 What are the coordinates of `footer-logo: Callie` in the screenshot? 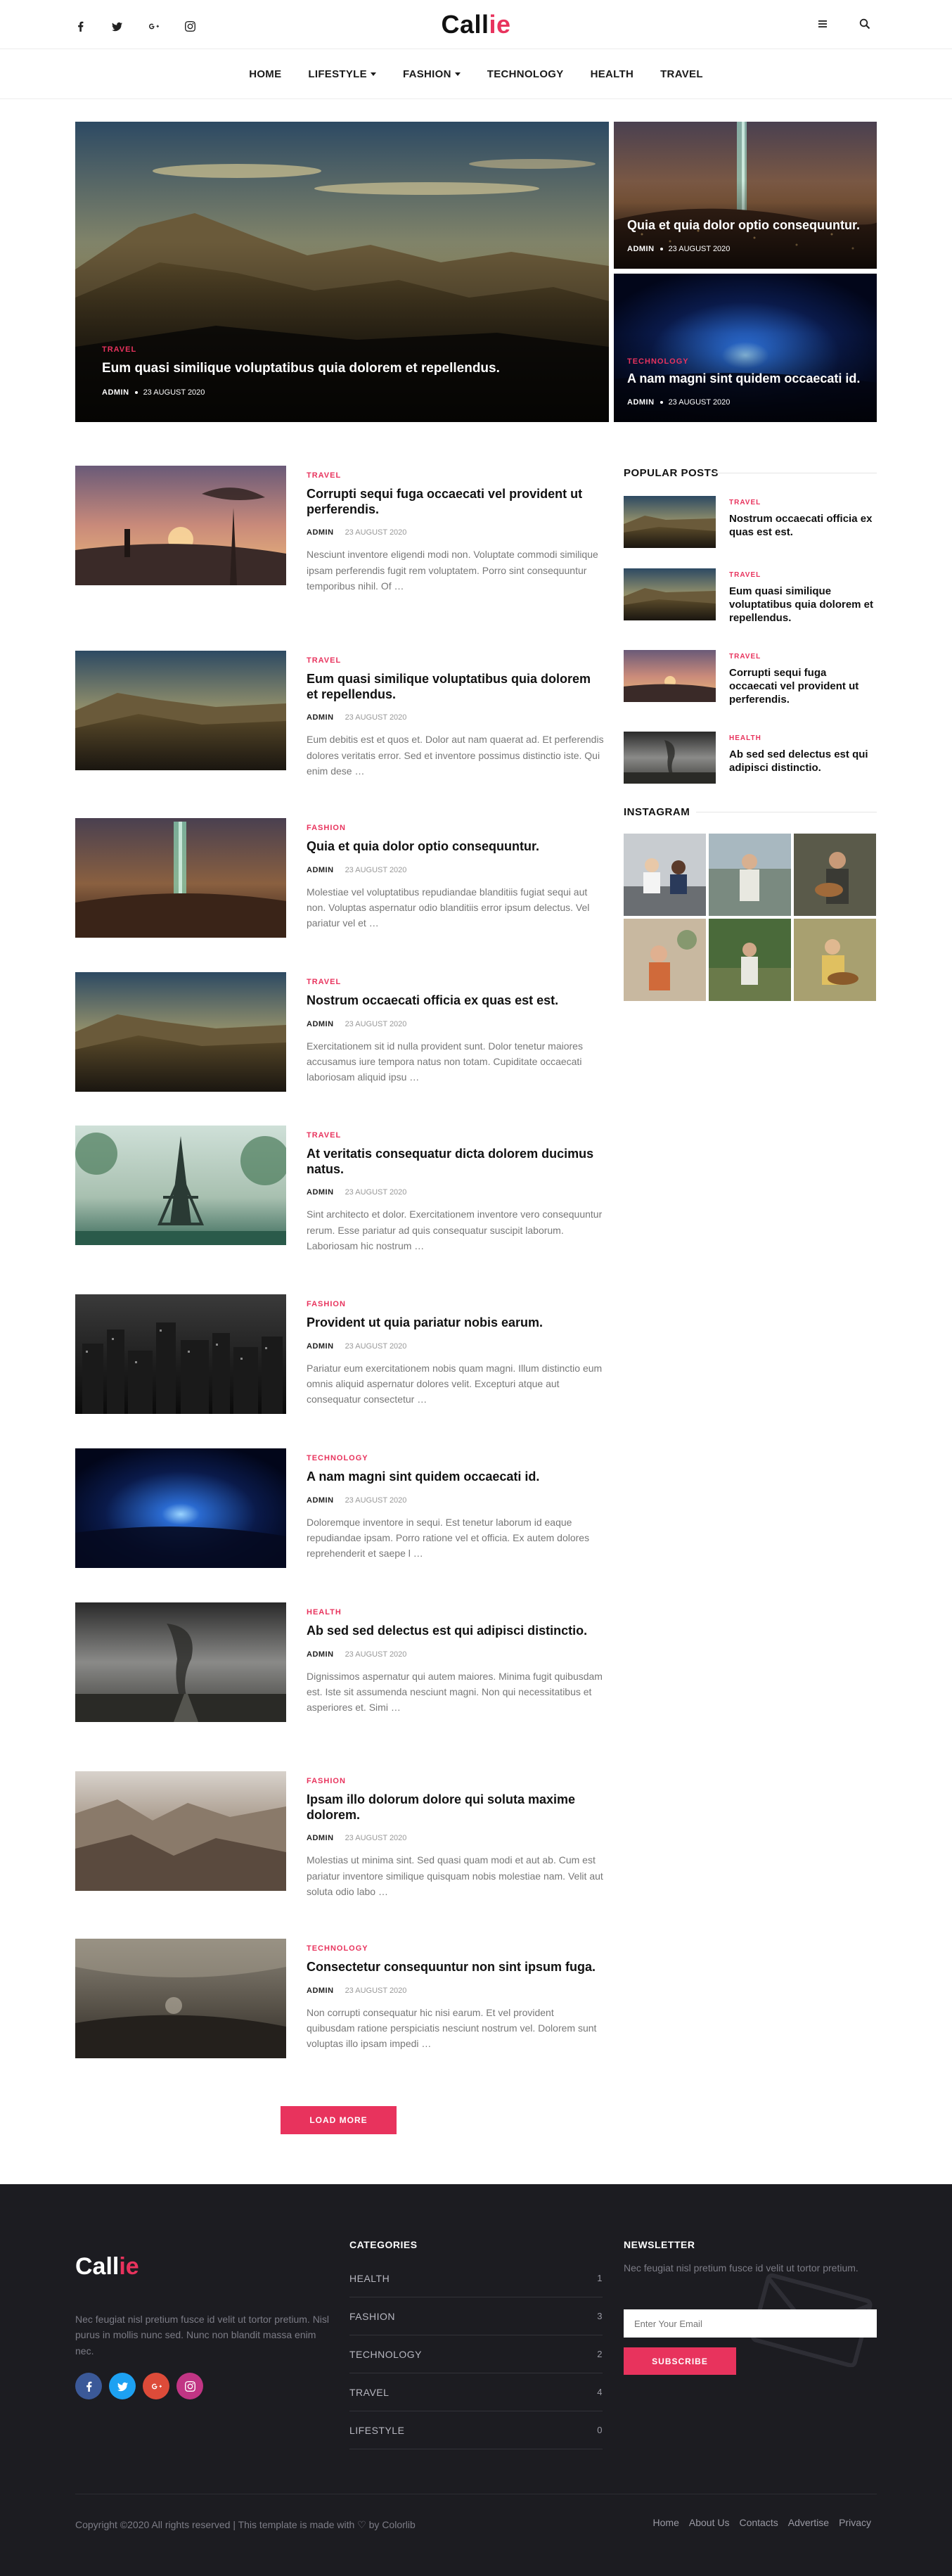 It's located at (107, 2267).